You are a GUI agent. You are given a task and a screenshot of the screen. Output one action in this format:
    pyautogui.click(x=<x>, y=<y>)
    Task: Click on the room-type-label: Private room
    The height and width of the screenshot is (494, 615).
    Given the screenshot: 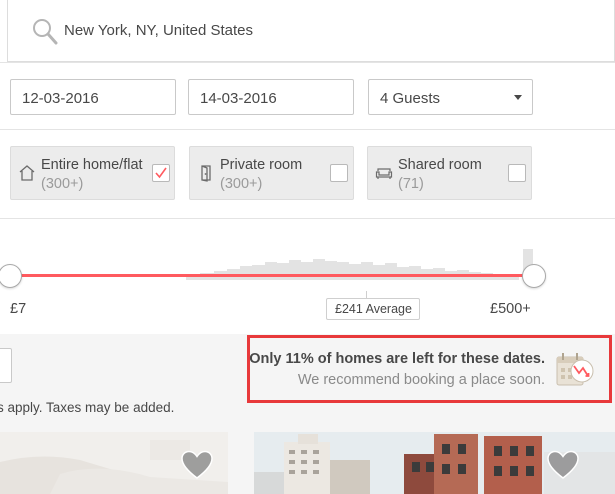 What is the action you would take?
    pyautogui.click(x=261, y=165)
    